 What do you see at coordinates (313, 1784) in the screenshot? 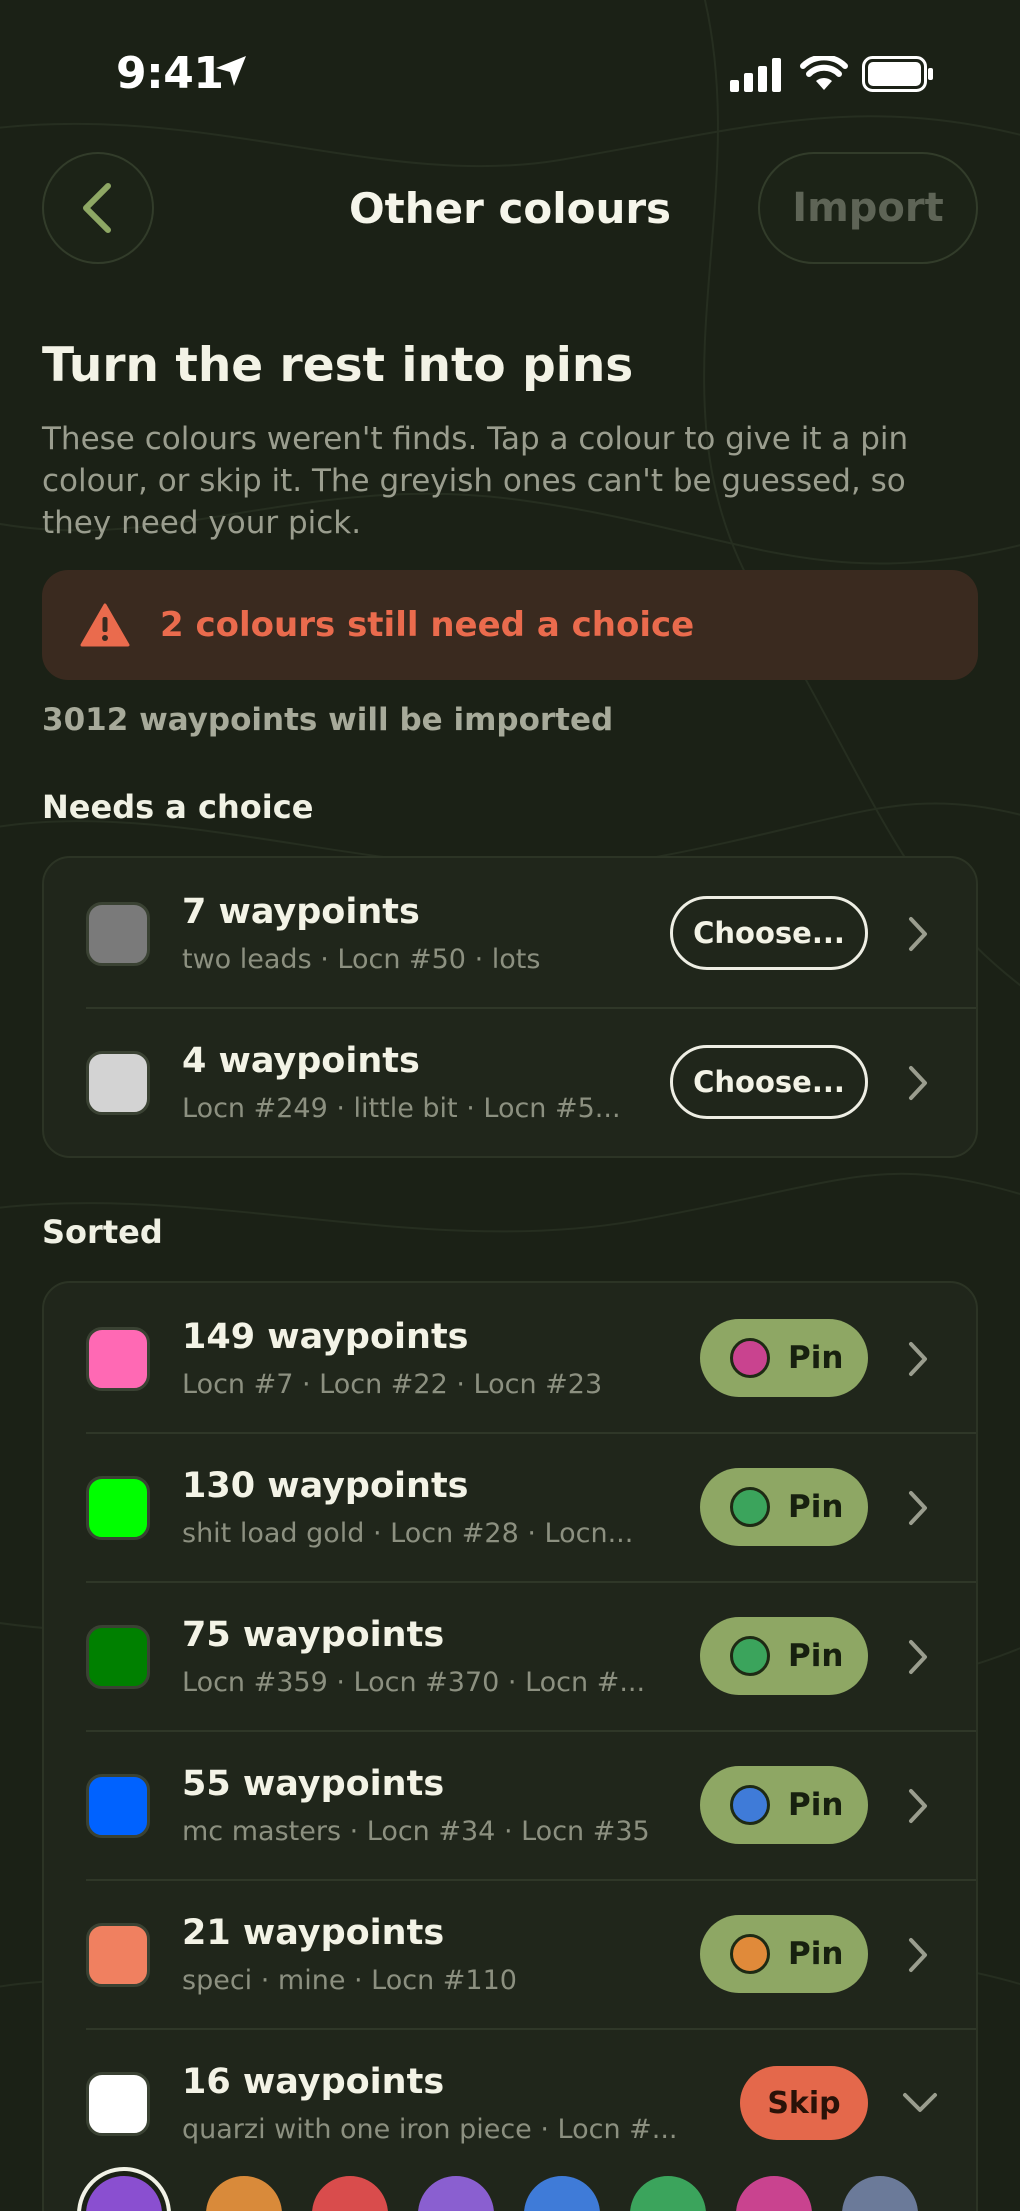
I see `item-title: 55 waypoints` at bounding box center [313, 1784].